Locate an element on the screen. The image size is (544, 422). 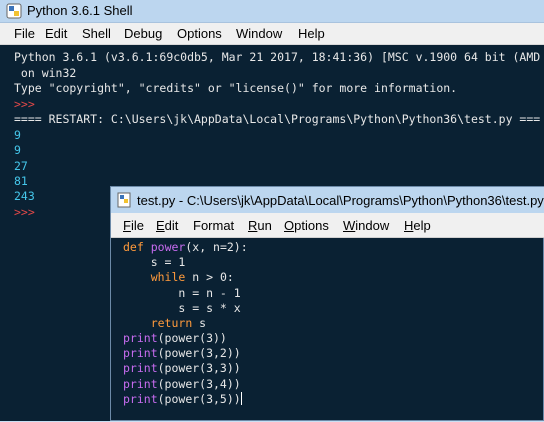
code-text: s is located at coordinates (199, 323).